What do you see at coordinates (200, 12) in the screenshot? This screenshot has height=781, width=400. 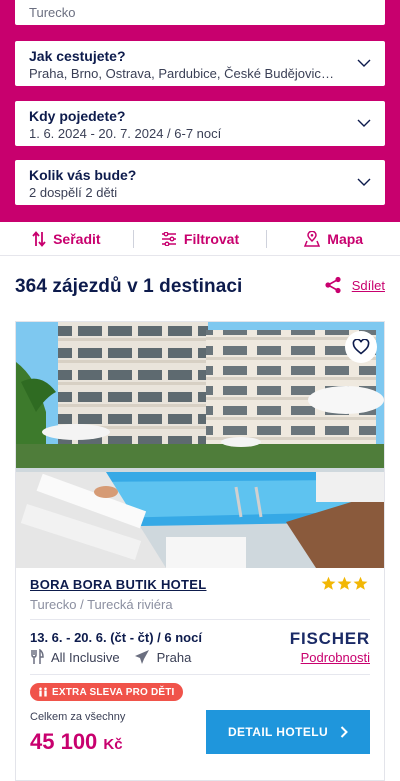 I see `destination-field: Turecko` at bounding box center [200, 12].